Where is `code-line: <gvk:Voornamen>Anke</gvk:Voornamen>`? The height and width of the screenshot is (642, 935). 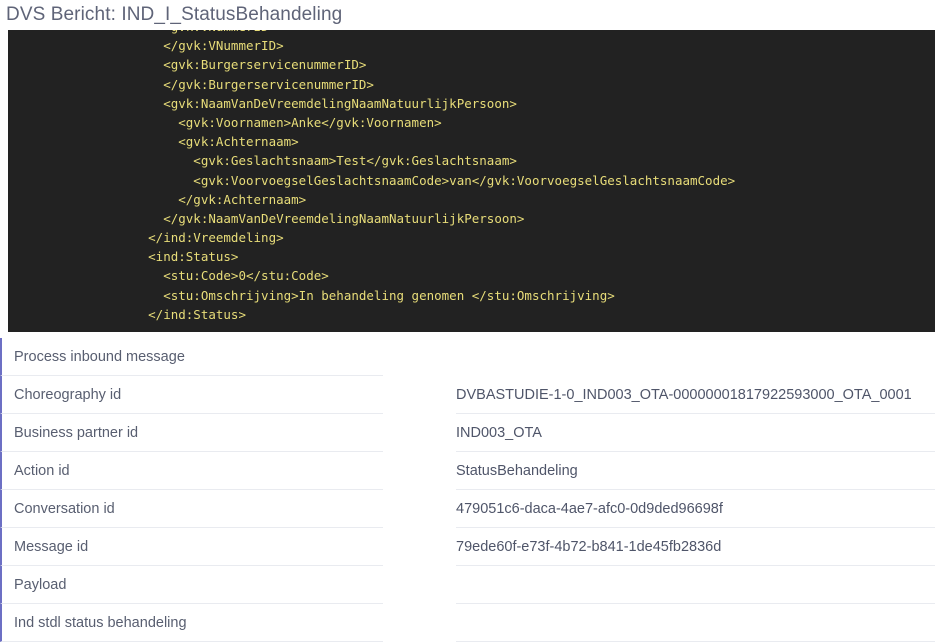
code-line: <gvk:Voornamen>Anke</gvk:Voornamen> is located at coordinates (272, 122).